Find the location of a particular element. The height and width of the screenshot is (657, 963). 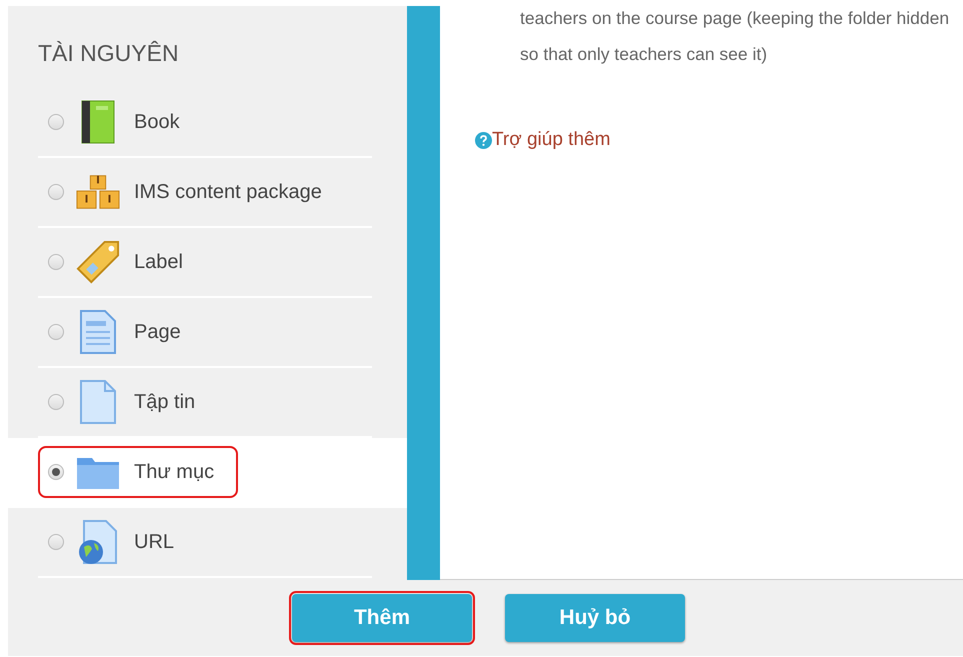

cancel-button: Huỷ bỏ is located at coordinates (595, 618).